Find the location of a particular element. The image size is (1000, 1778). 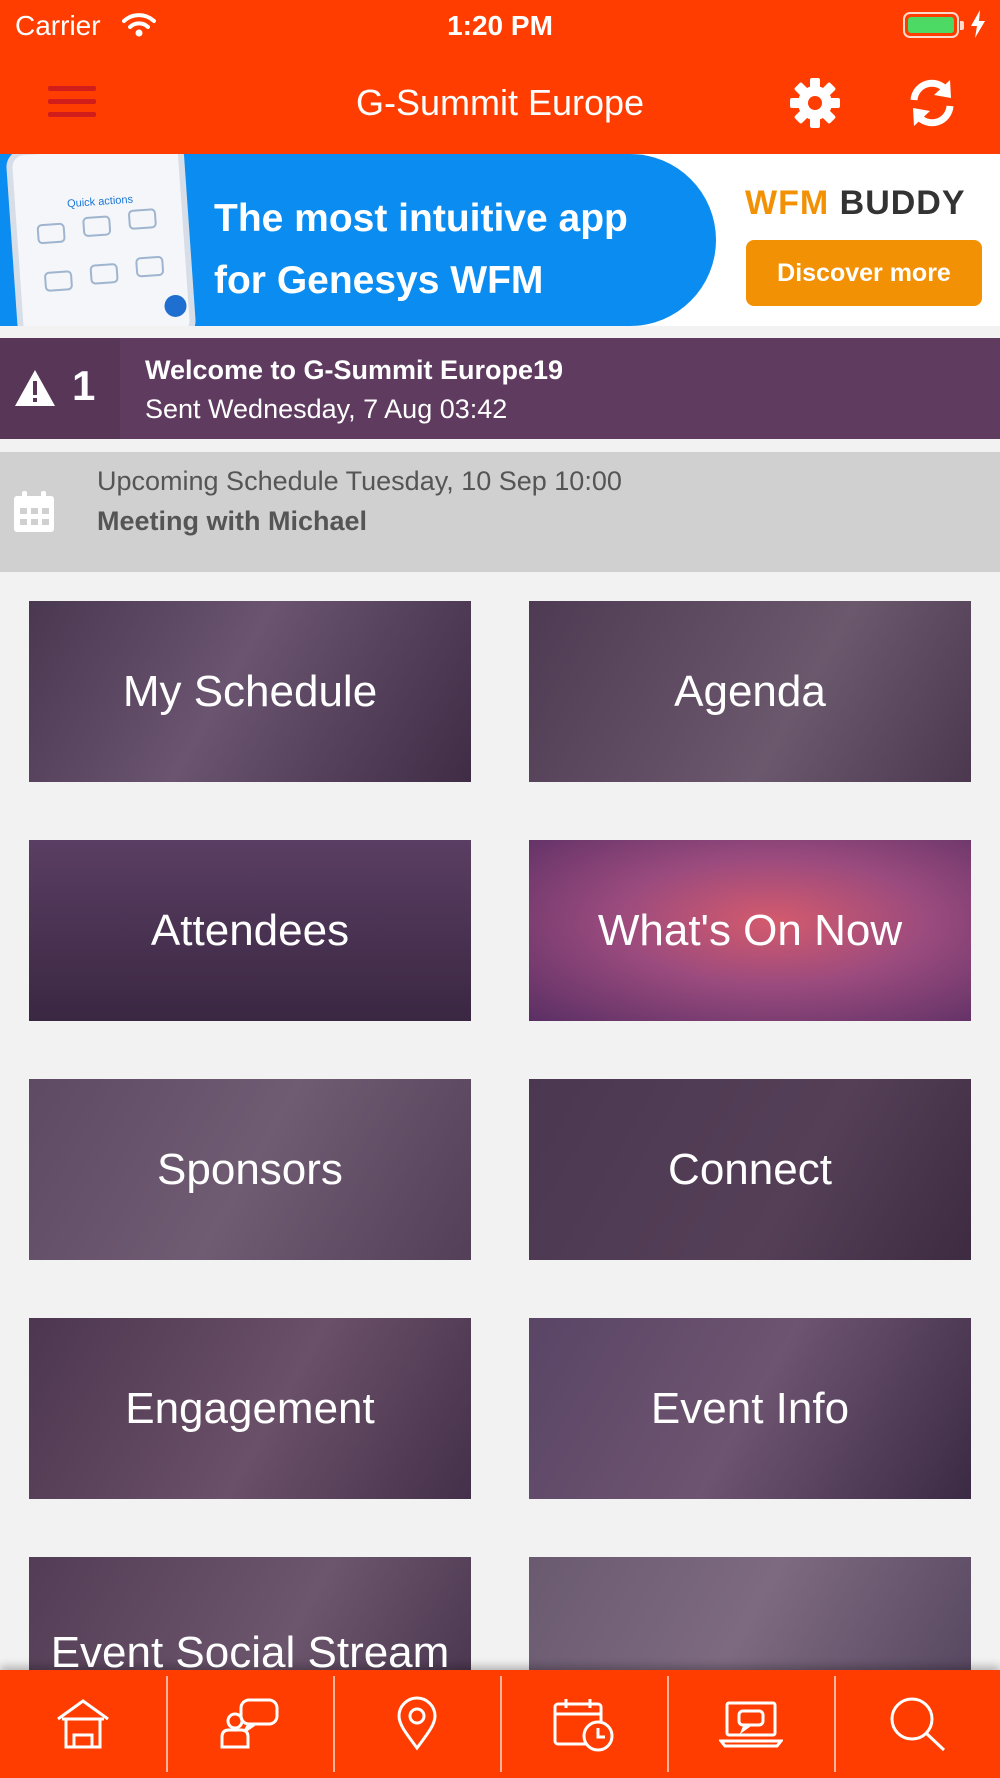

tile-connect: Connect is located at coordinates (750, 1169).